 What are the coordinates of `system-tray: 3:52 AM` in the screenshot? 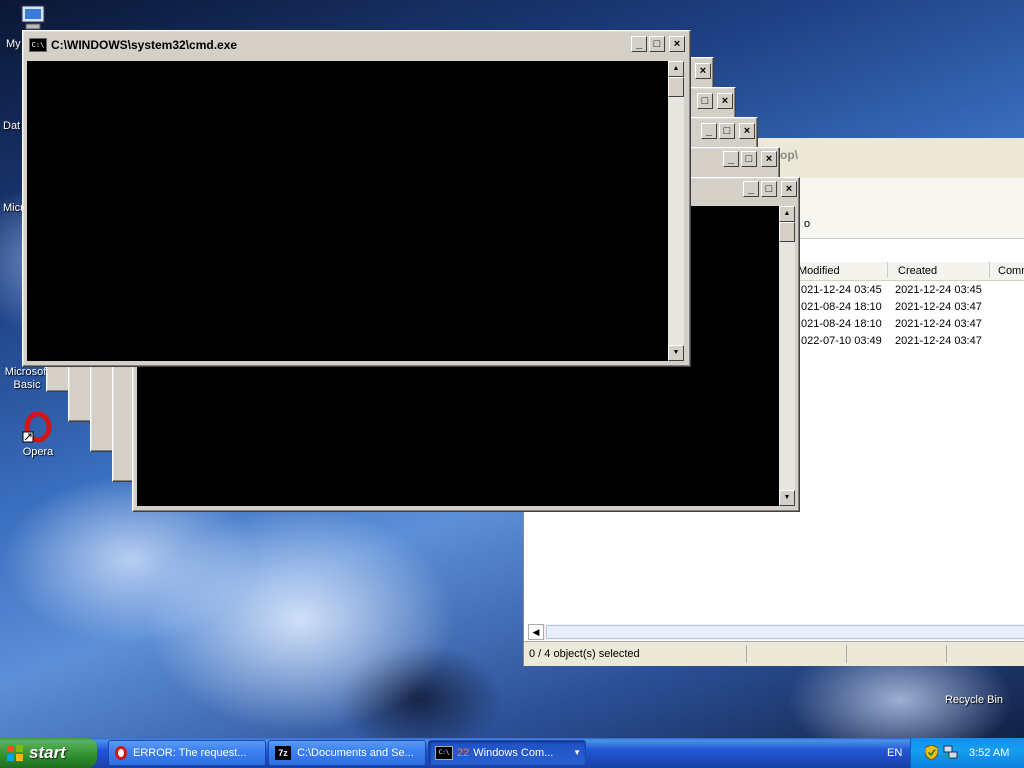 It's located at (967, 753).